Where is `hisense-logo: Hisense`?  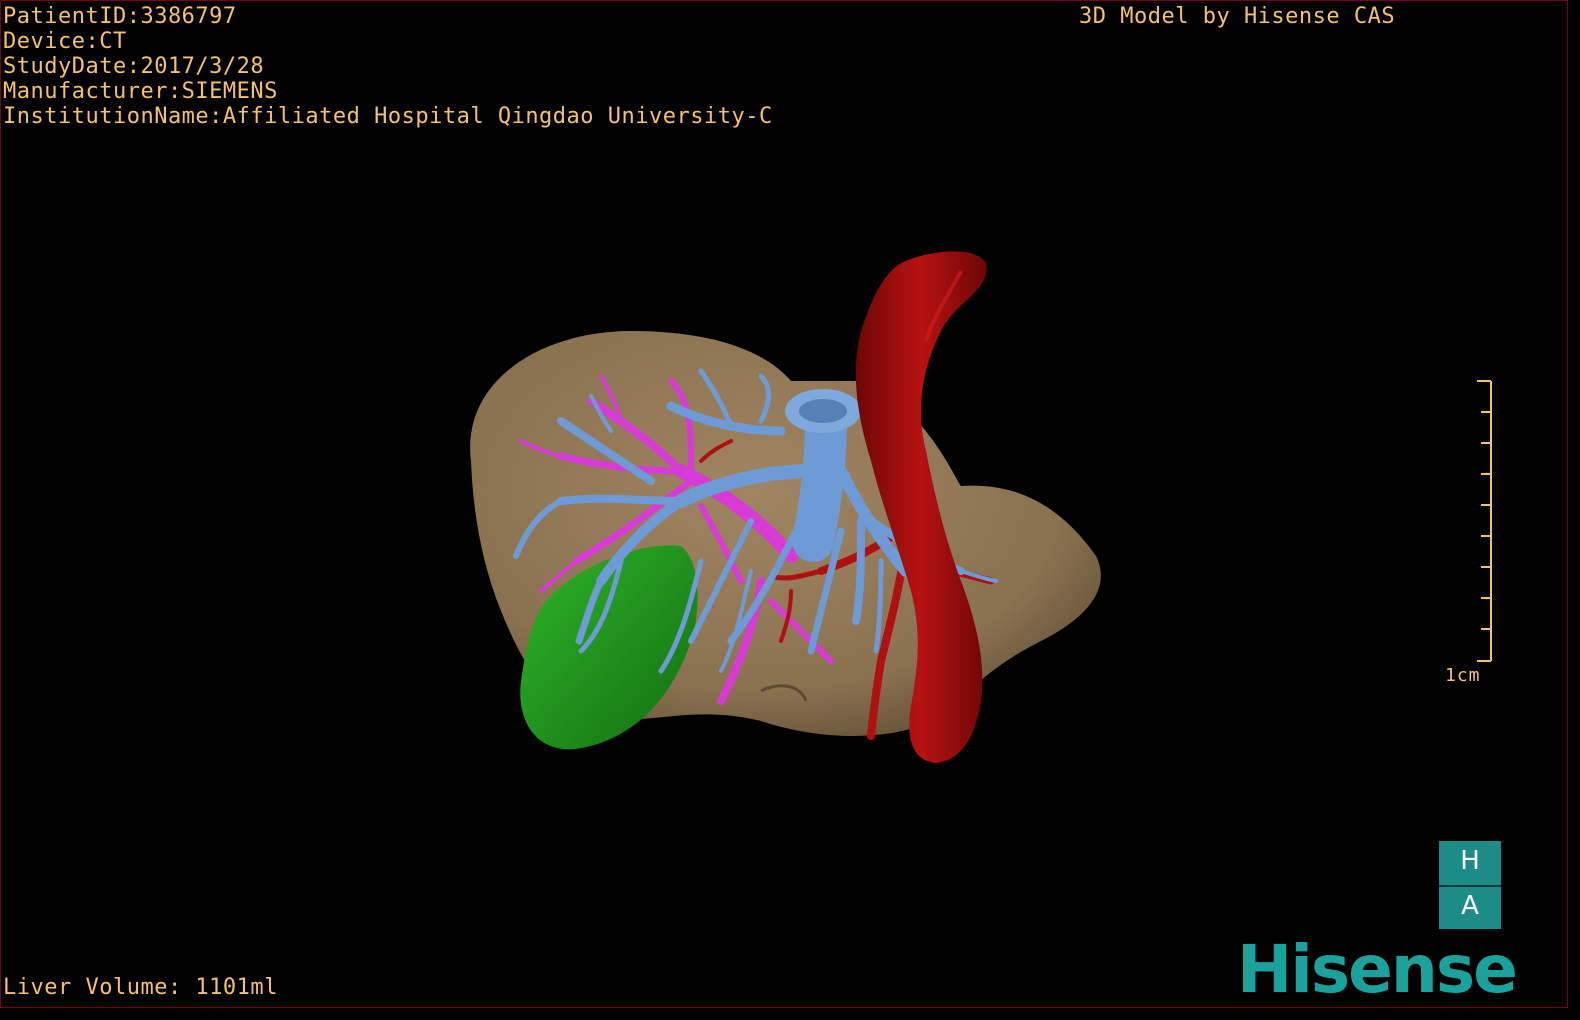 hisense-logo: Hisense is located at coordinates (1377, 969).